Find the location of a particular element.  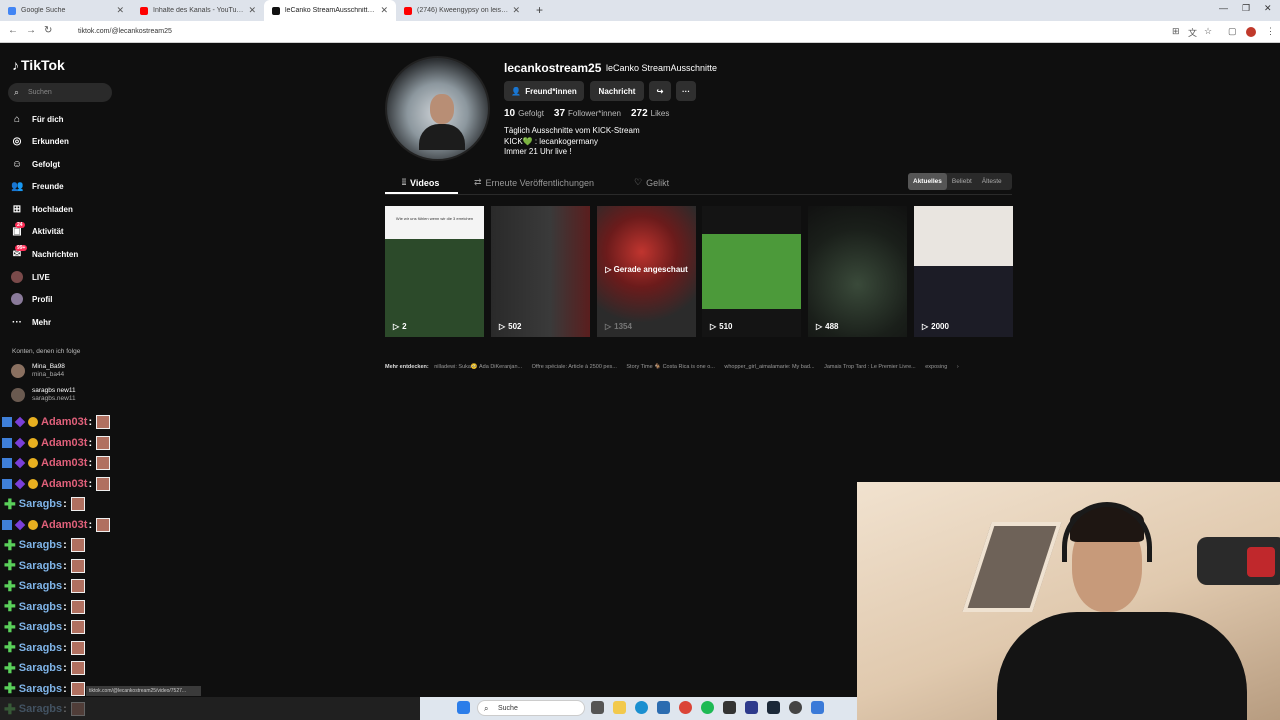

bookmark-star-icon: ☆ is located at coordinates (1208, 31).